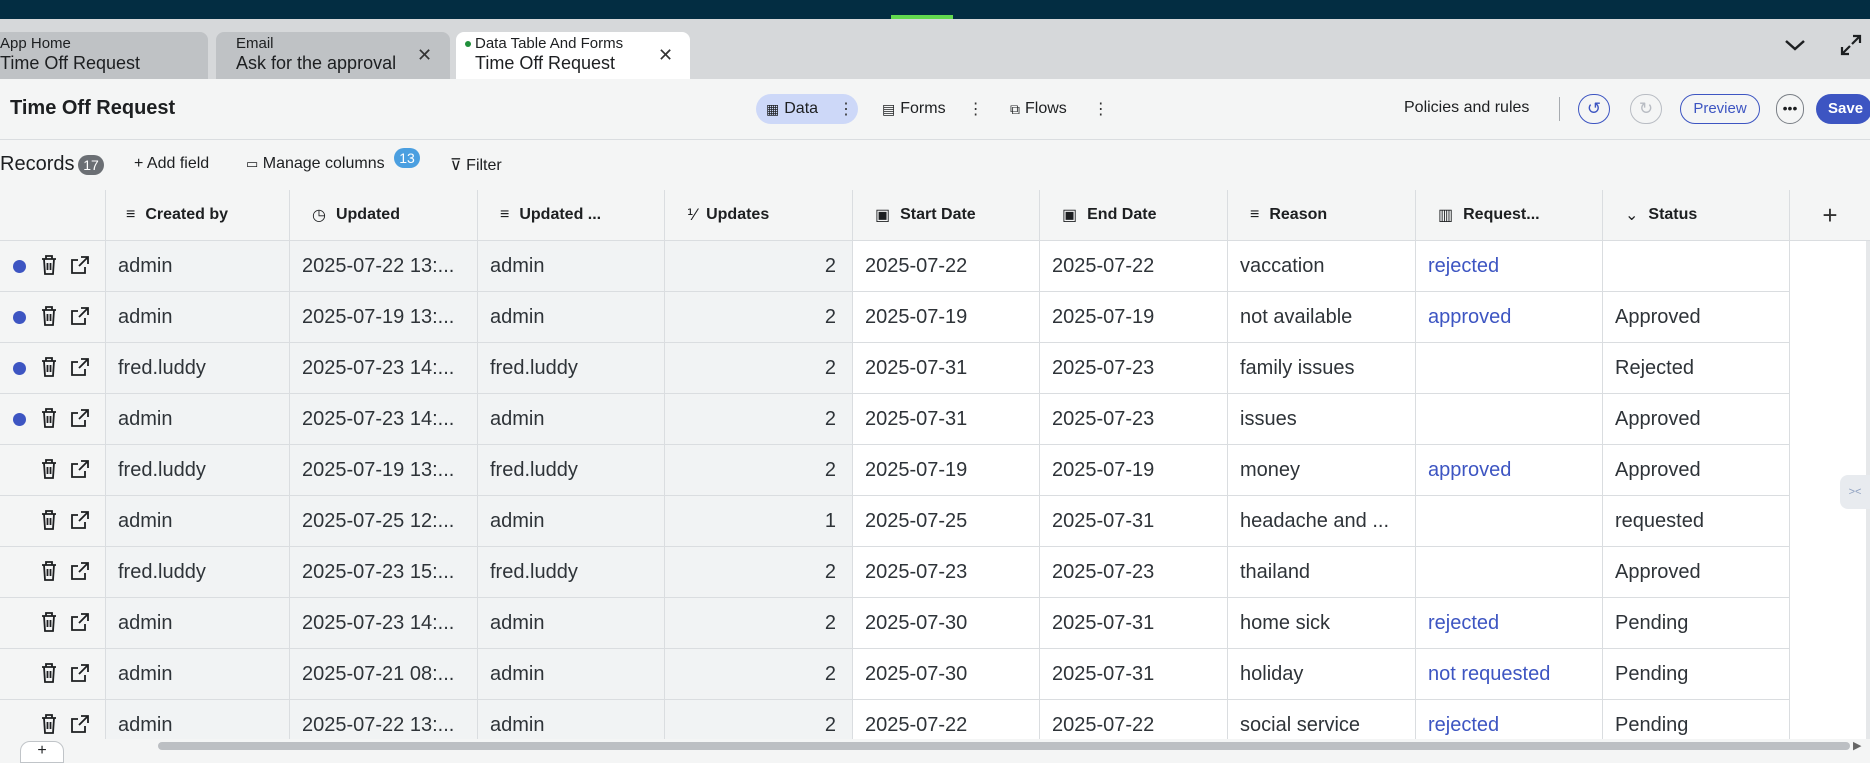  I want to click on table-cell: approved, so click(1509, 470).